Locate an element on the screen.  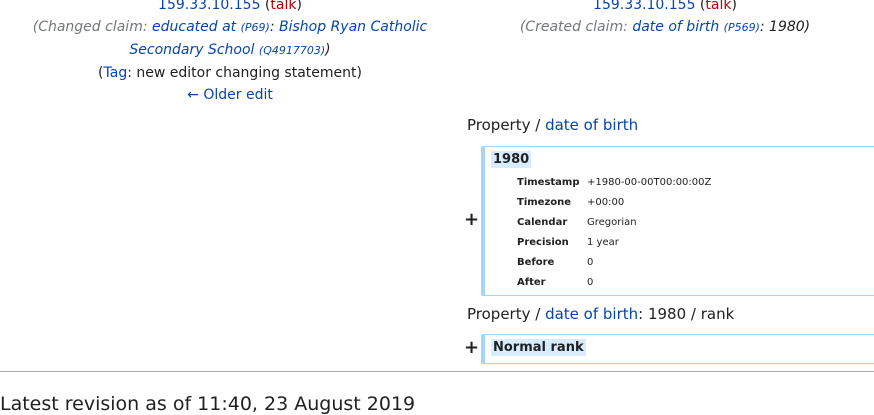
added-value: 1980 is located at coordinates (511, 159).